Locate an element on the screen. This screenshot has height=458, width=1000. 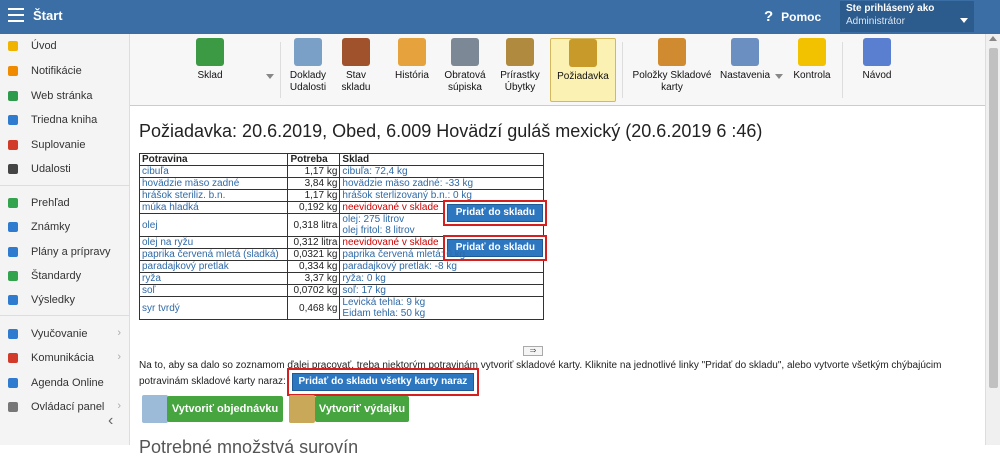
food-link: olej is located at coordinates (213, 225).